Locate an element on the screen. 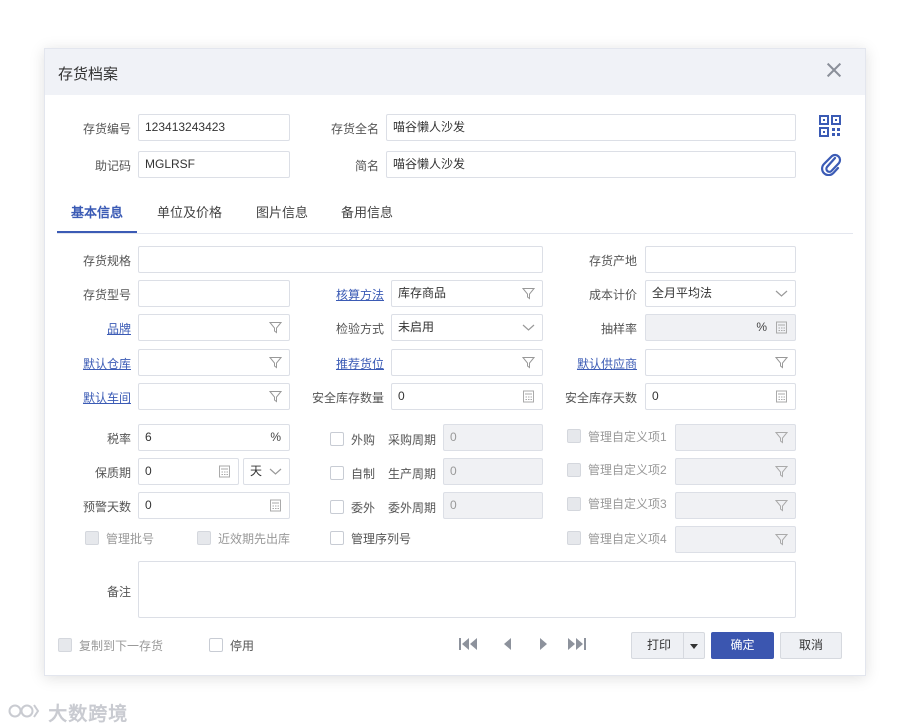 This screenshot has height=728, width=908. fefo-label: 近效期先出库 is located at coordinates (254, 539).